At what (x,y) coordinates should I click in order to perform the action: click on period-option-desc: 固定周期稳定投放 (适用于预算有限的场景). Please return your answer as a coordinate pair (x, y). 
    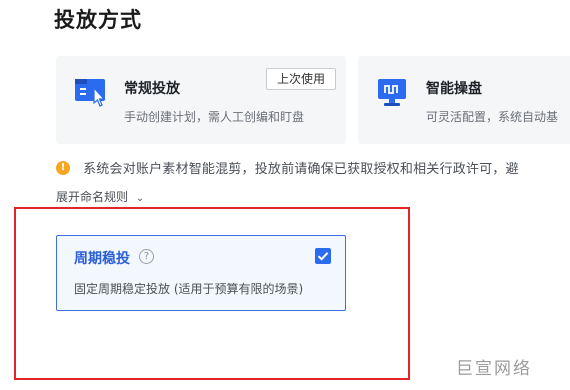
    Looking at the image, I should click on (189, 289).